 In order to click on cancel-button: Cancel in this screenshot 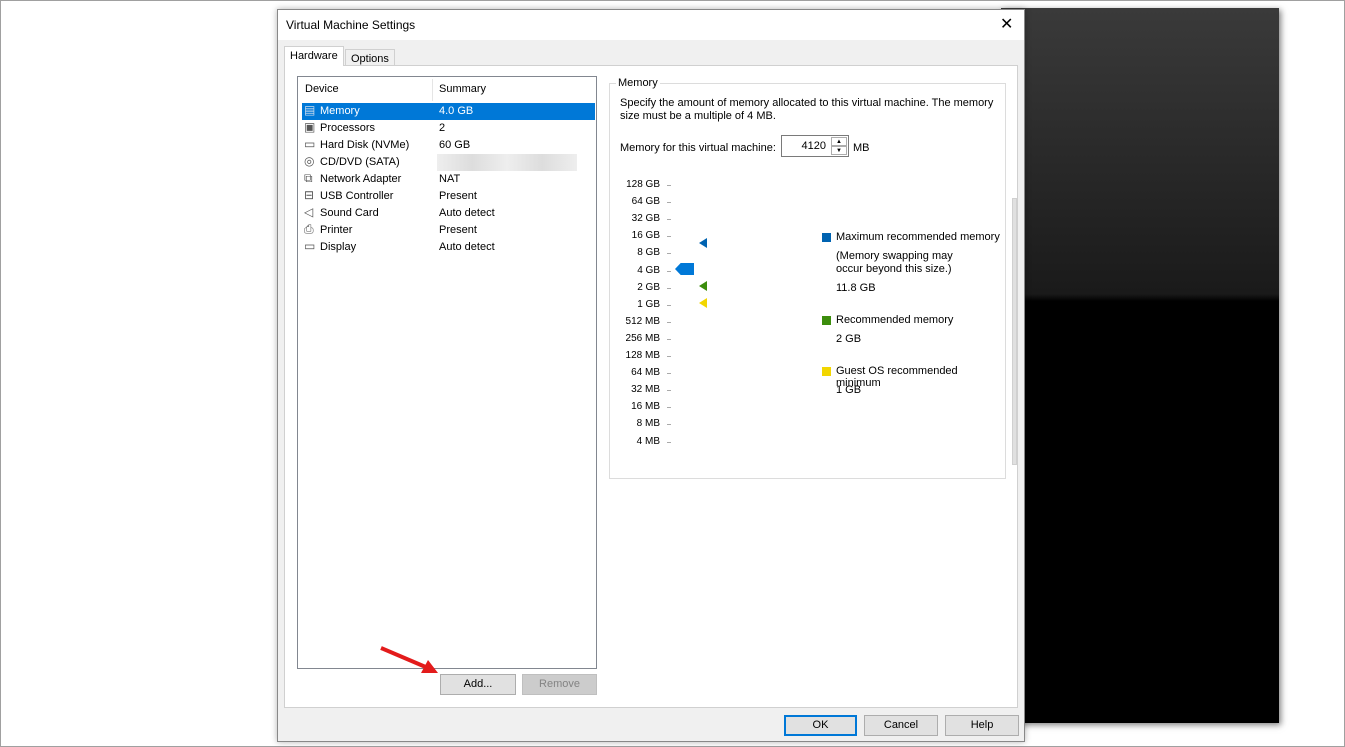, I will do `click(901, 725)`.